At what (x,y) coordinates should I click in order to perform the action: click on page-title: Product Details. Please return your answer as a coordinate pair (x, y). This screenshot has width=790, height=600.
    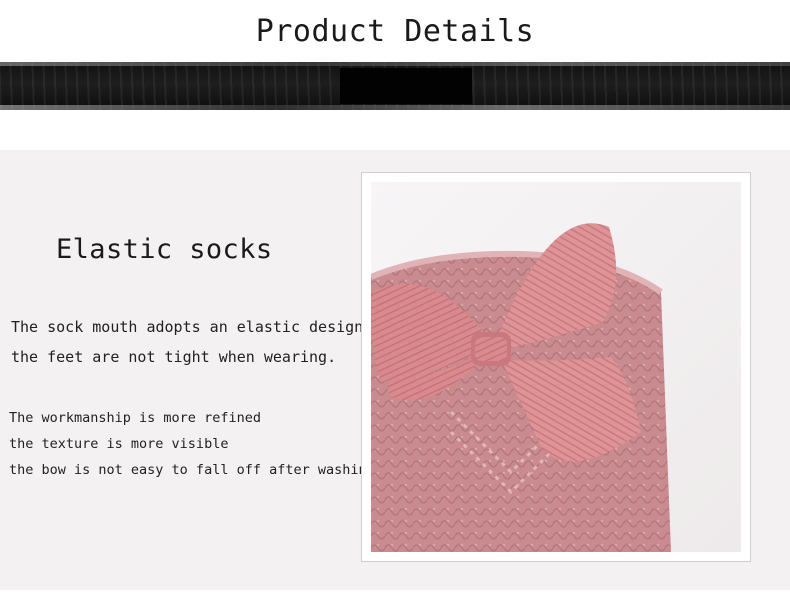
    Looking at the image, I should click on (395, 31).